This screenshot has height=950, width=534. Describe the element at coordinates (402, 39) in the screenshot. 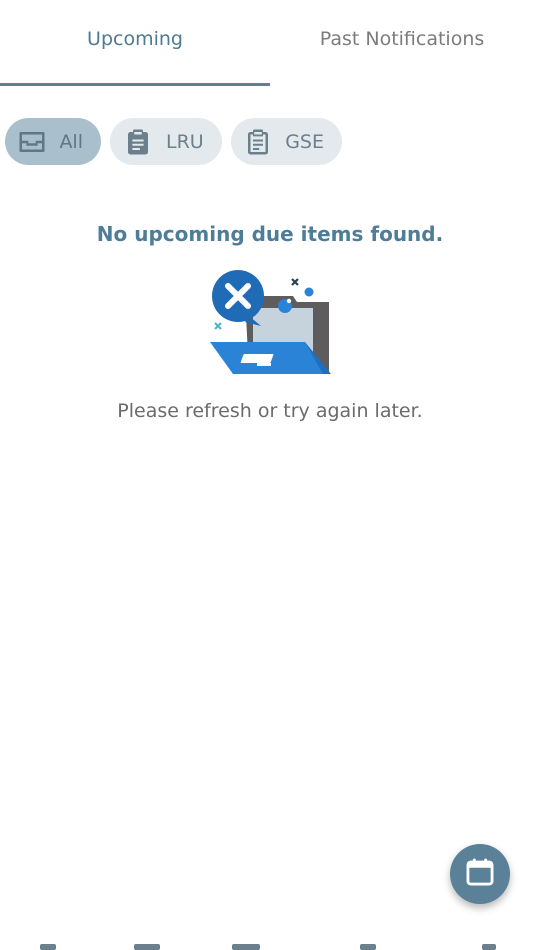

I see `tab-past-notifications-label: Past Notifications` at that location.